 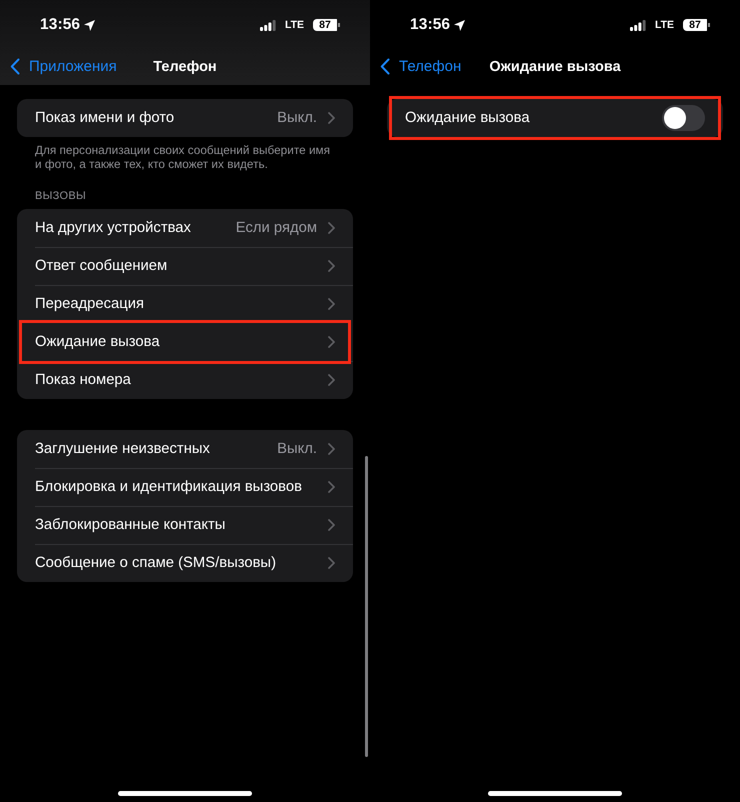 What do you see at coordinates (130, 525) in the screenshot?
I see `row-label: Заблокированные контакты` at bounding box center [130, 525].